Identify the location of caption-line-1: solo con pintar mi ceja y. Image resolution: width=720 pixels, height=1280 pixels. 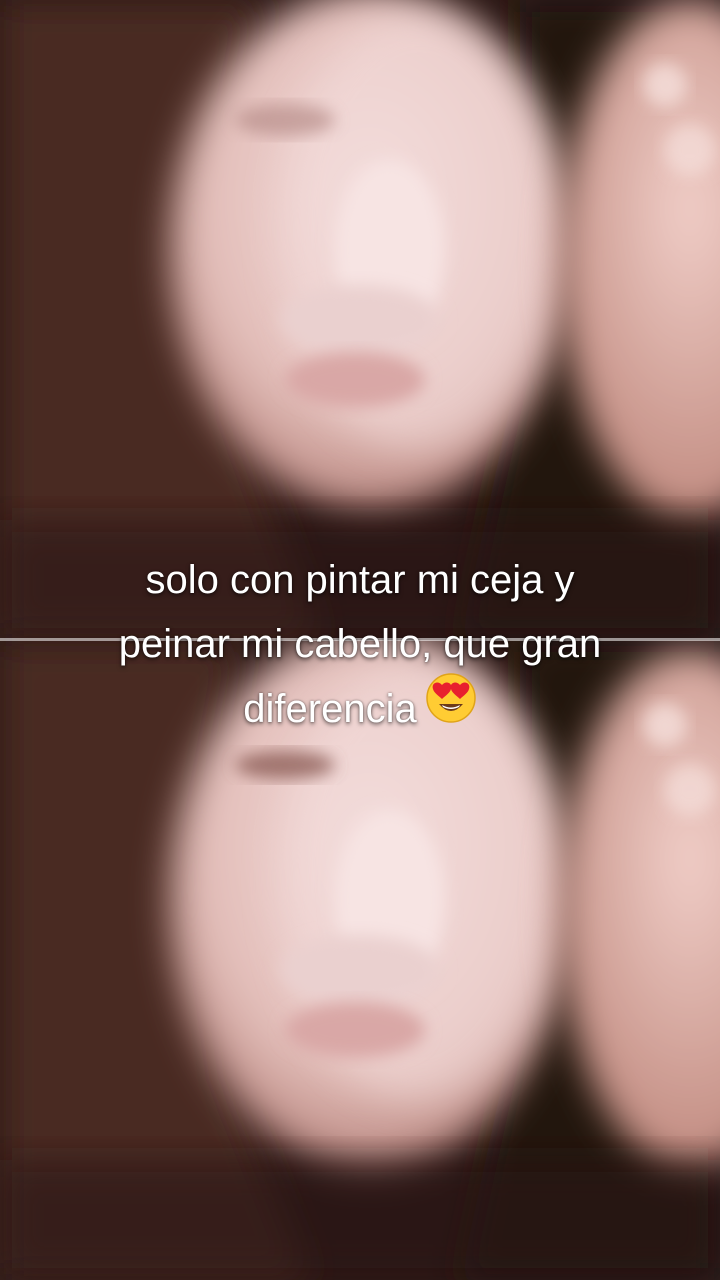
(360, 580).